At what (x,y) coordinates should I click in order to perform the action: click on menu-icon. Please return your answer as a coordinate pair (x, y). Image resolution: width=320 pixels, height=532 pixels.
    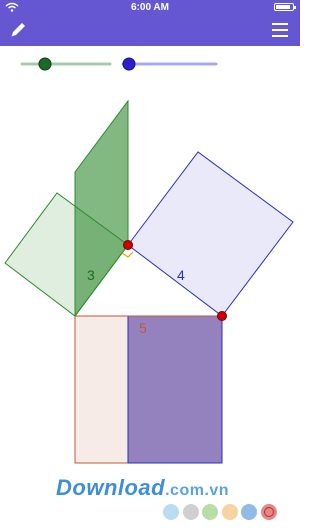
    Looking at the image, I should click on (280, 30).